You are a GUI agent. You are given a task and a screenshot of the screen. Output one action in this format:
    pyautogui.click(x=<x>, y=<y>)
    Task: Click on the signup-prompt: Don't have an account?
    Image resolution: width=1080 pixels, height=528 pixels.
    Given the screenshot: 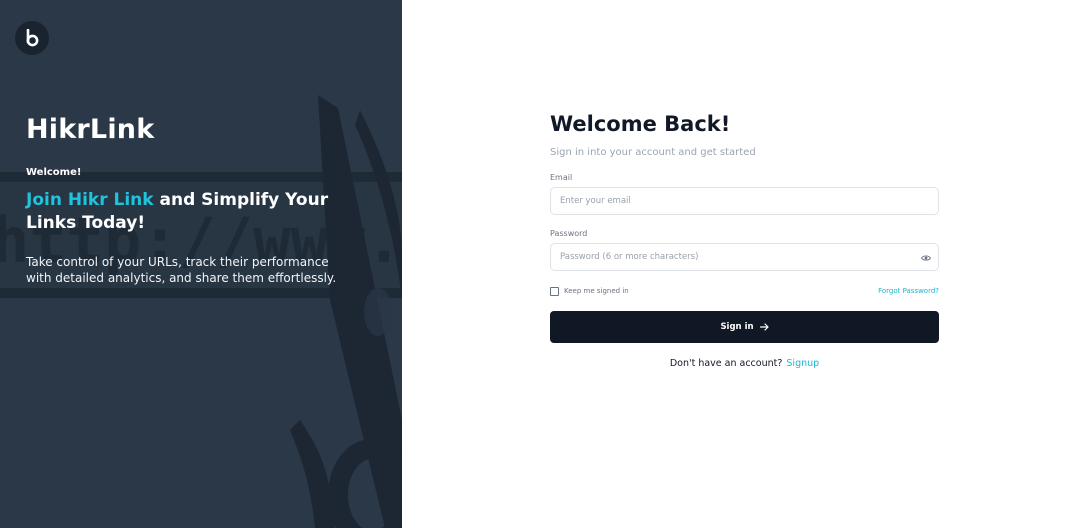 What is the action you would take?
    pyautogui.click(x=726, y=363)
    